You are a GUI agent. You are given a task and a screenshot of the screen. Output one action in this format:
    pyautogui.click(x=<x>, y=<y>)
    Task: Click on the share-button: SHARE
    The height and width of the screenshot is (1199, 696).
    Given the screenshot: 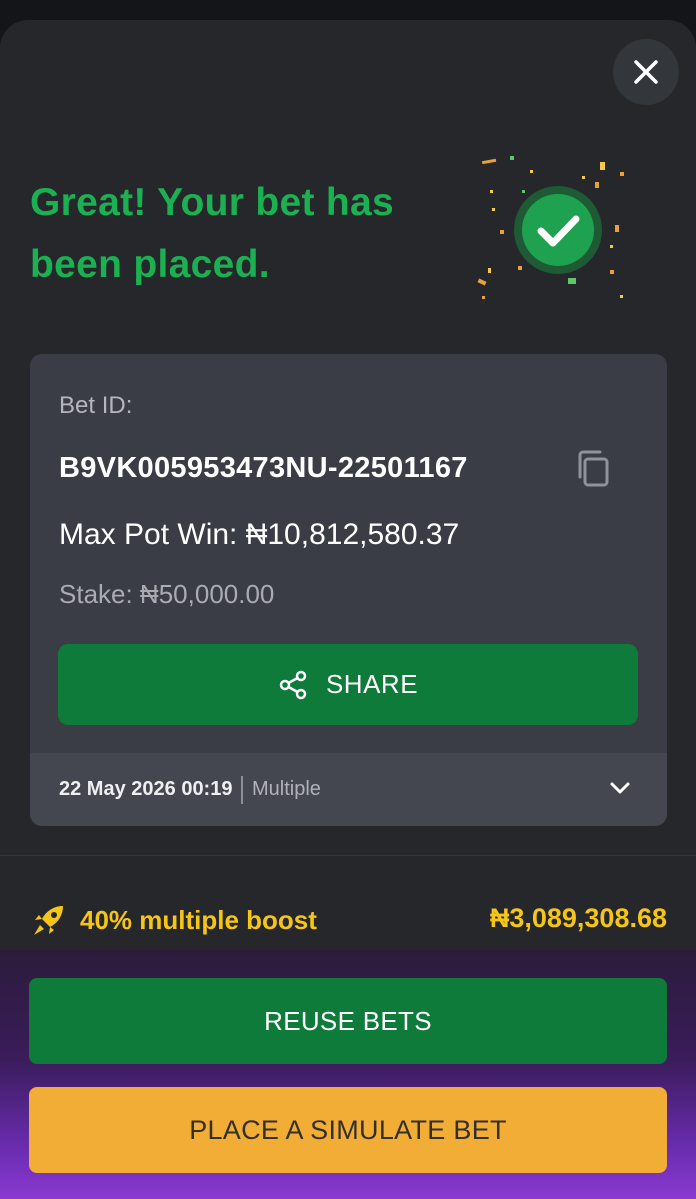 What is the action you would take?
    pyautogui.click(x=348, y=684)
    